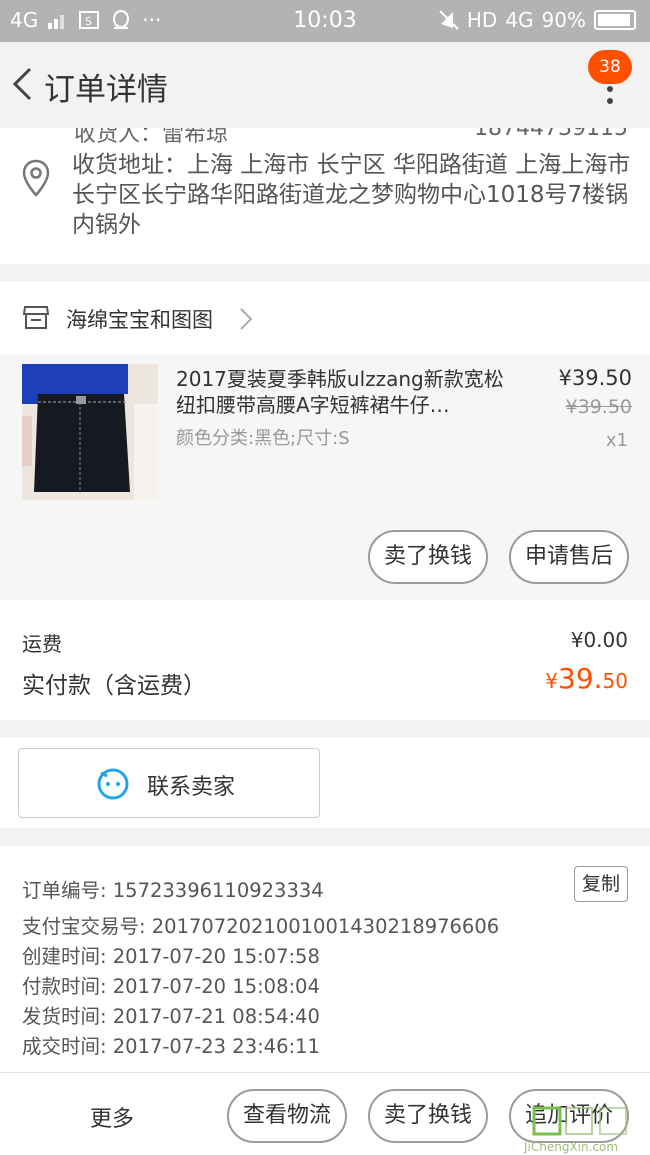  I want to click on product-photo-icon, so click(90, 432).